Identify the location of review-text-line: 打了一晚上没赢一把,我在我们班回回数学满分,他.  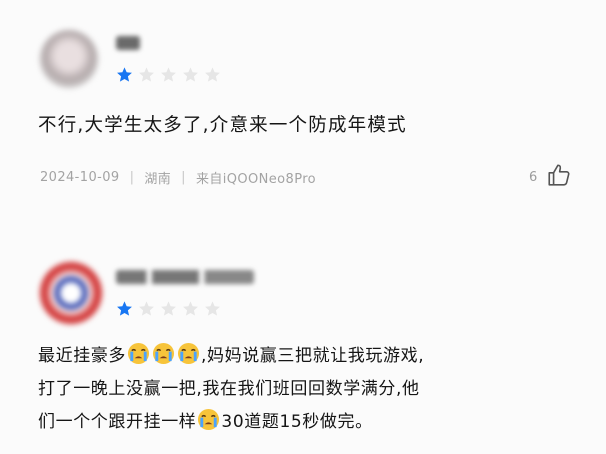
(229, 389).